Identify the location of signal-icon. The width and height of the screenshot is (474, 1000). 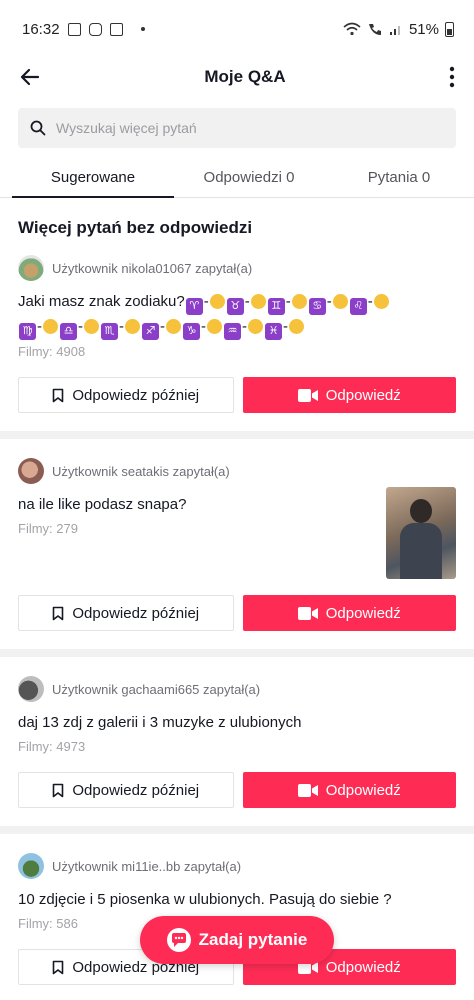
(394, 30).